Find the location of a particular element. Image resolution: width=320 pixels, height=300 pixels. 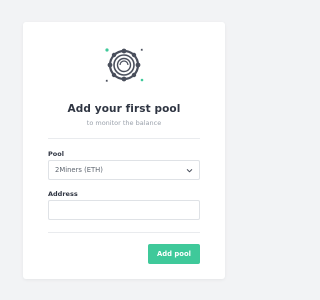

pool-label: Pool is located at coordinates (56, 154).